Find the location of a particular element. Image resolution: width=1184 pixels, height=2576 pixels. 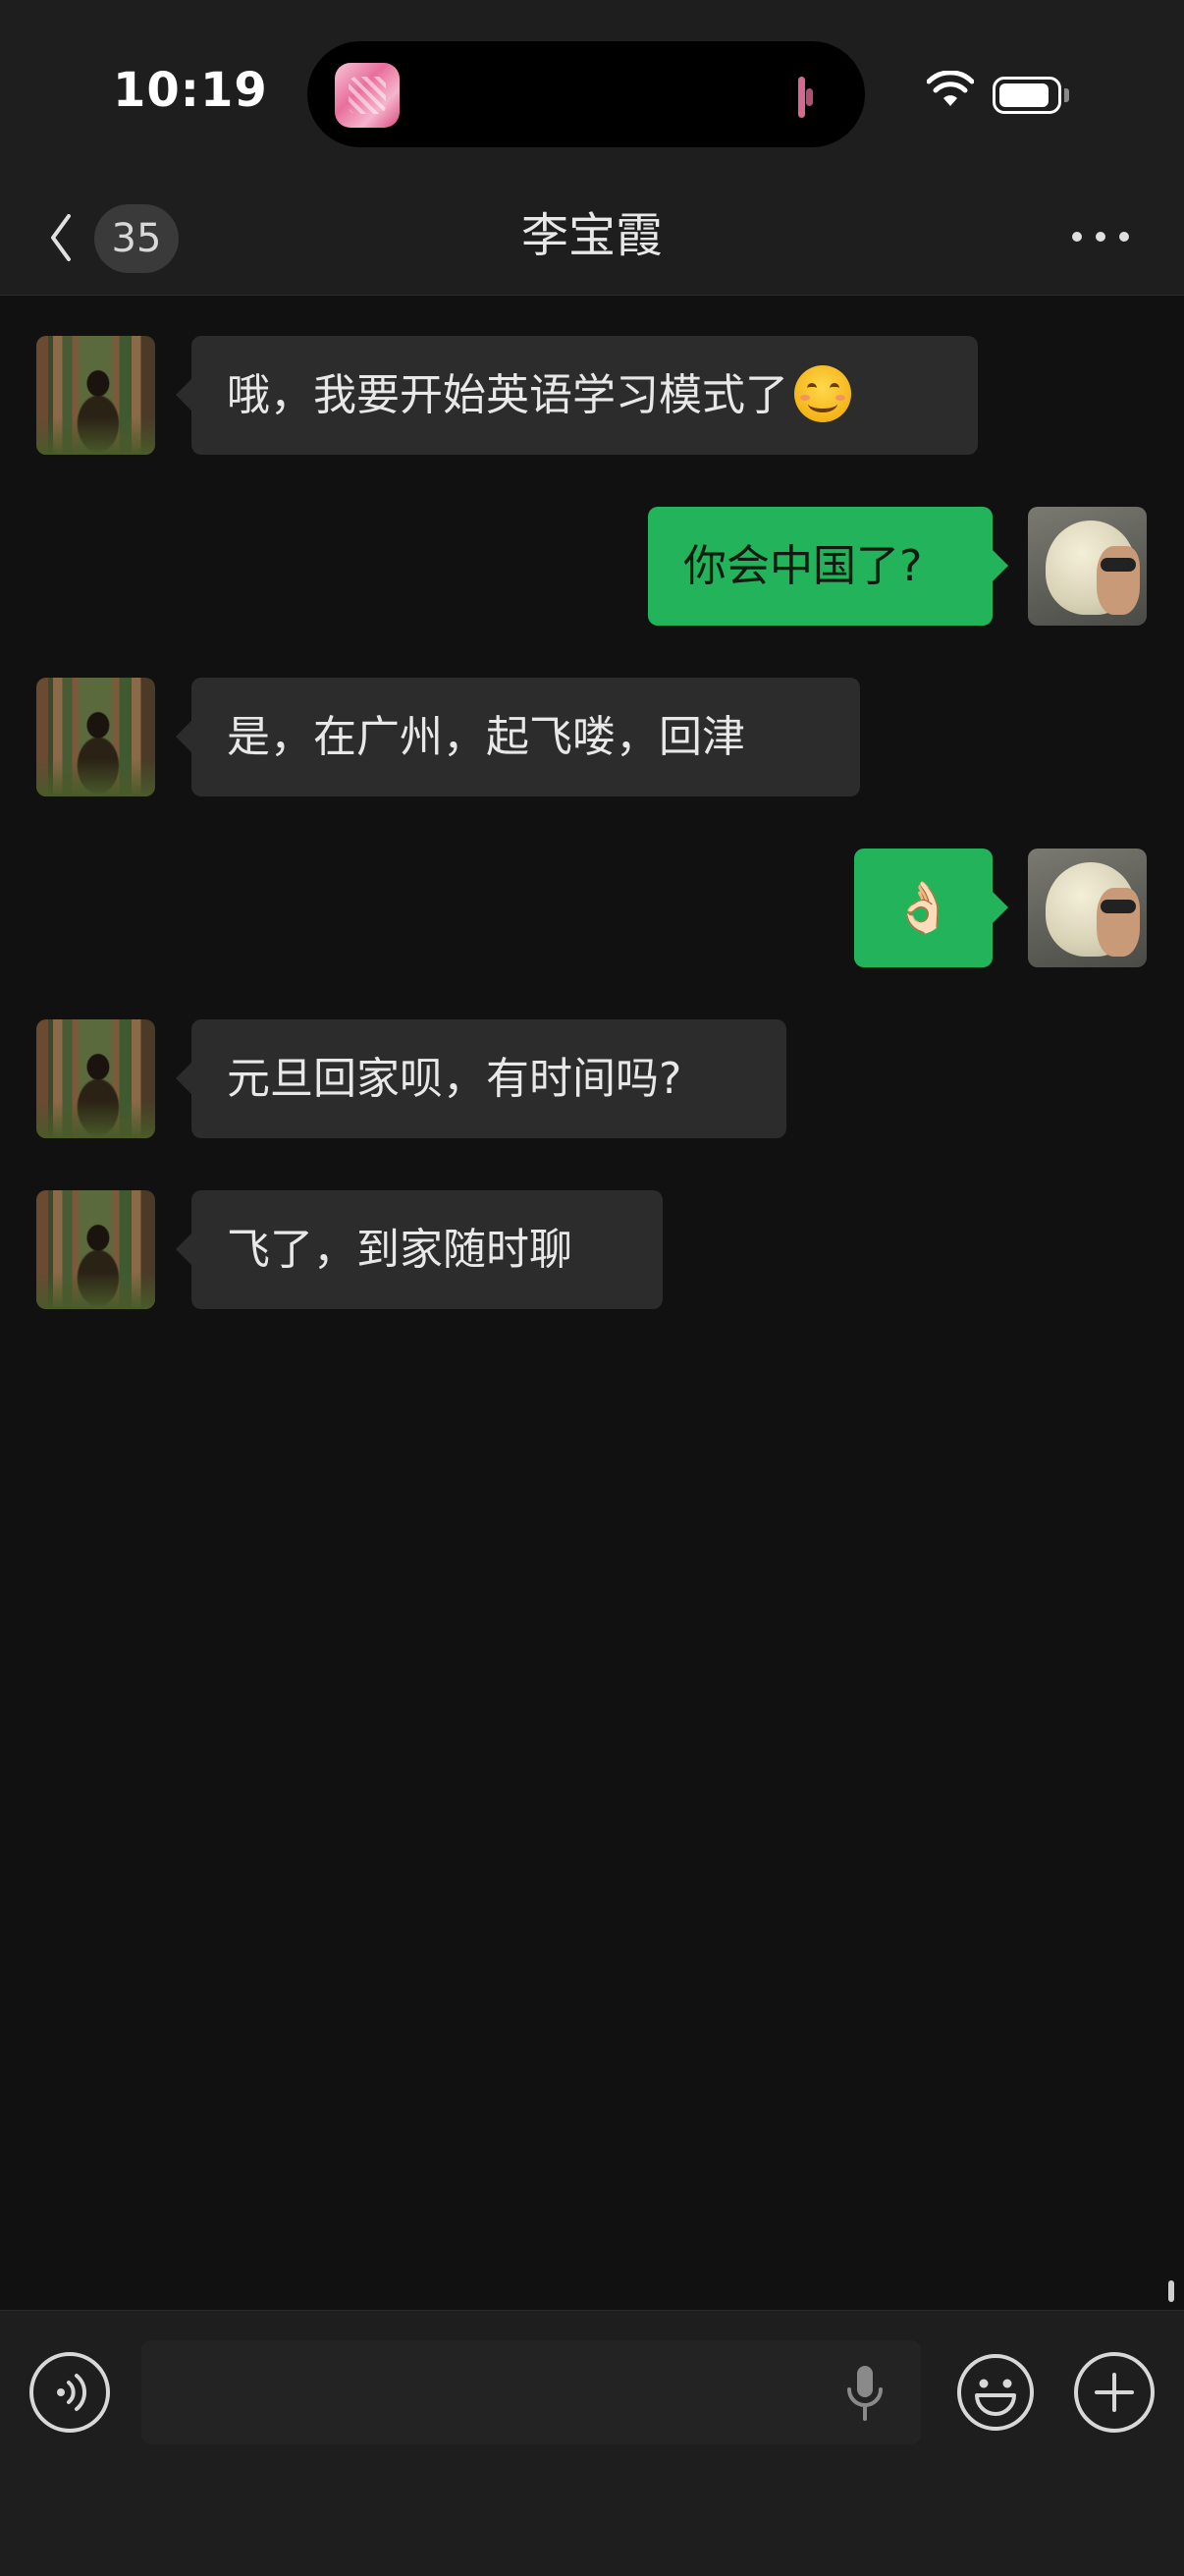

status-bar: 10:19 is located at coordinates (592, 88).